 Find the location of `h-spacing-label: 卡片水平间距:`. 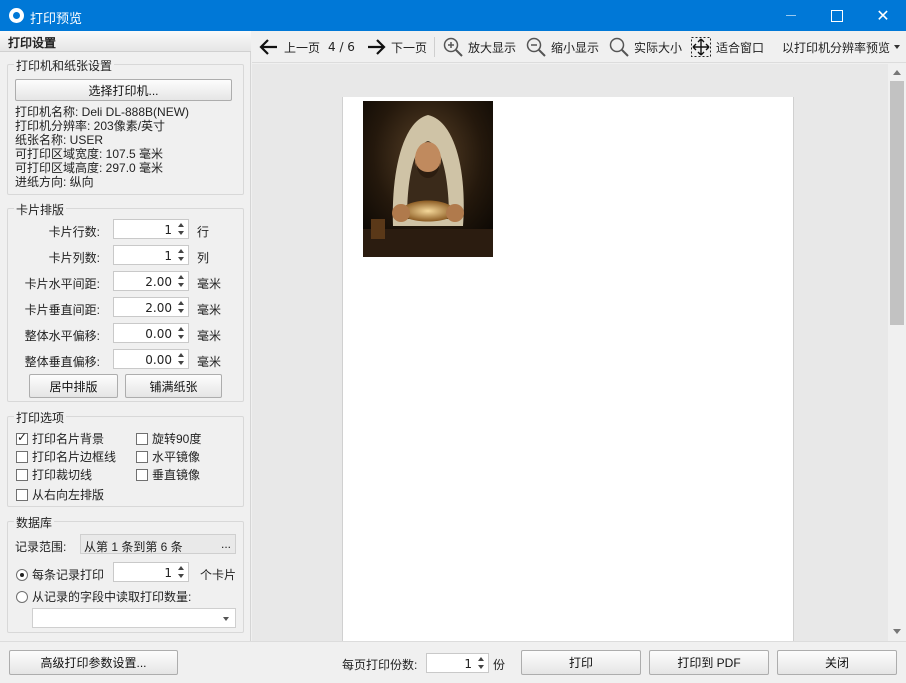

h-spacing-label: 卡片水平间距: is located at coordinates (62, 284).